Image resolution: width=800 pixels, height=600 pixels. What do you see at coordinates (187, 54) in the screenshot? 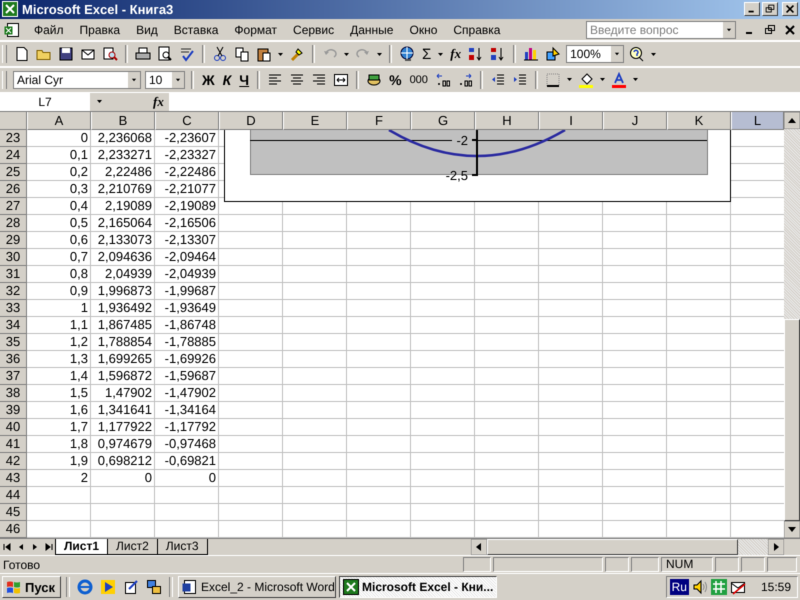
I see `spelling-check-icon` at bounding box center [187, 54].